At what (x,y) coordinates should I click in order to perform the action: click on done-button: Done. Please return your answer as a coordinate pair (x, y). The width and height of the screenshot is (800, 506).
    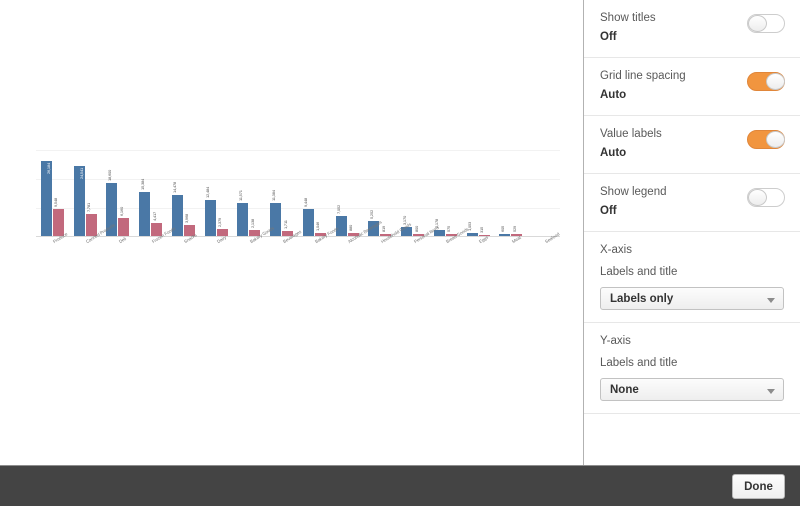
    Looking at the image, I should click on (758, 486).